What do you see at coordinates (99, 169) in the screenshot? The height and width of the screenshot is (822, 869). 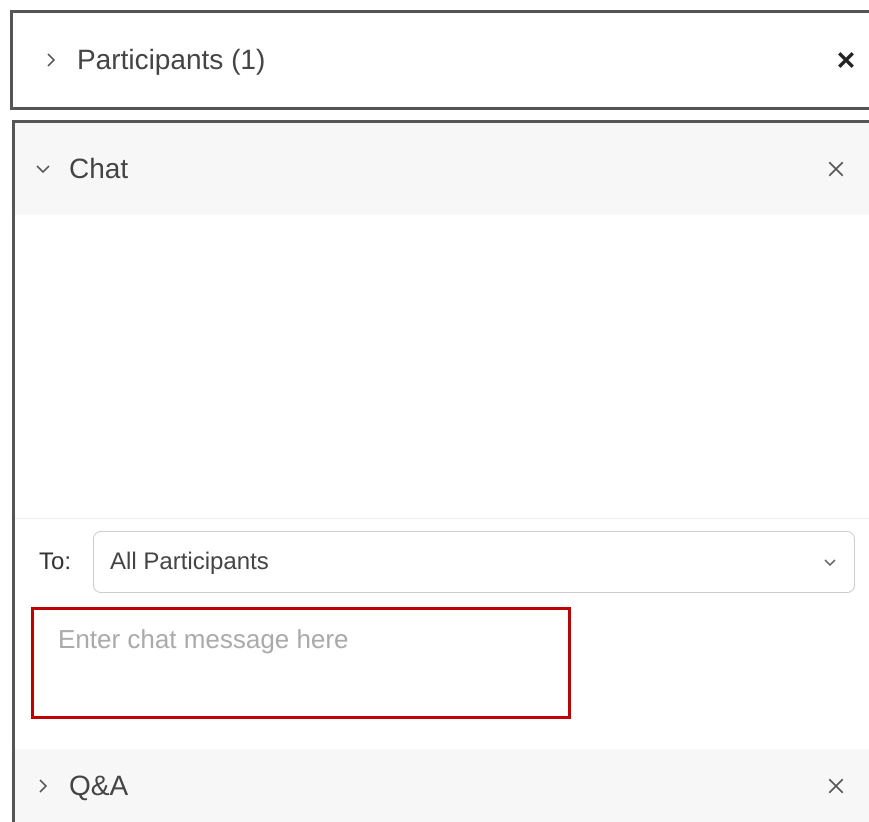 I see `panel-title: Chat` at bounding box center [99, 169].